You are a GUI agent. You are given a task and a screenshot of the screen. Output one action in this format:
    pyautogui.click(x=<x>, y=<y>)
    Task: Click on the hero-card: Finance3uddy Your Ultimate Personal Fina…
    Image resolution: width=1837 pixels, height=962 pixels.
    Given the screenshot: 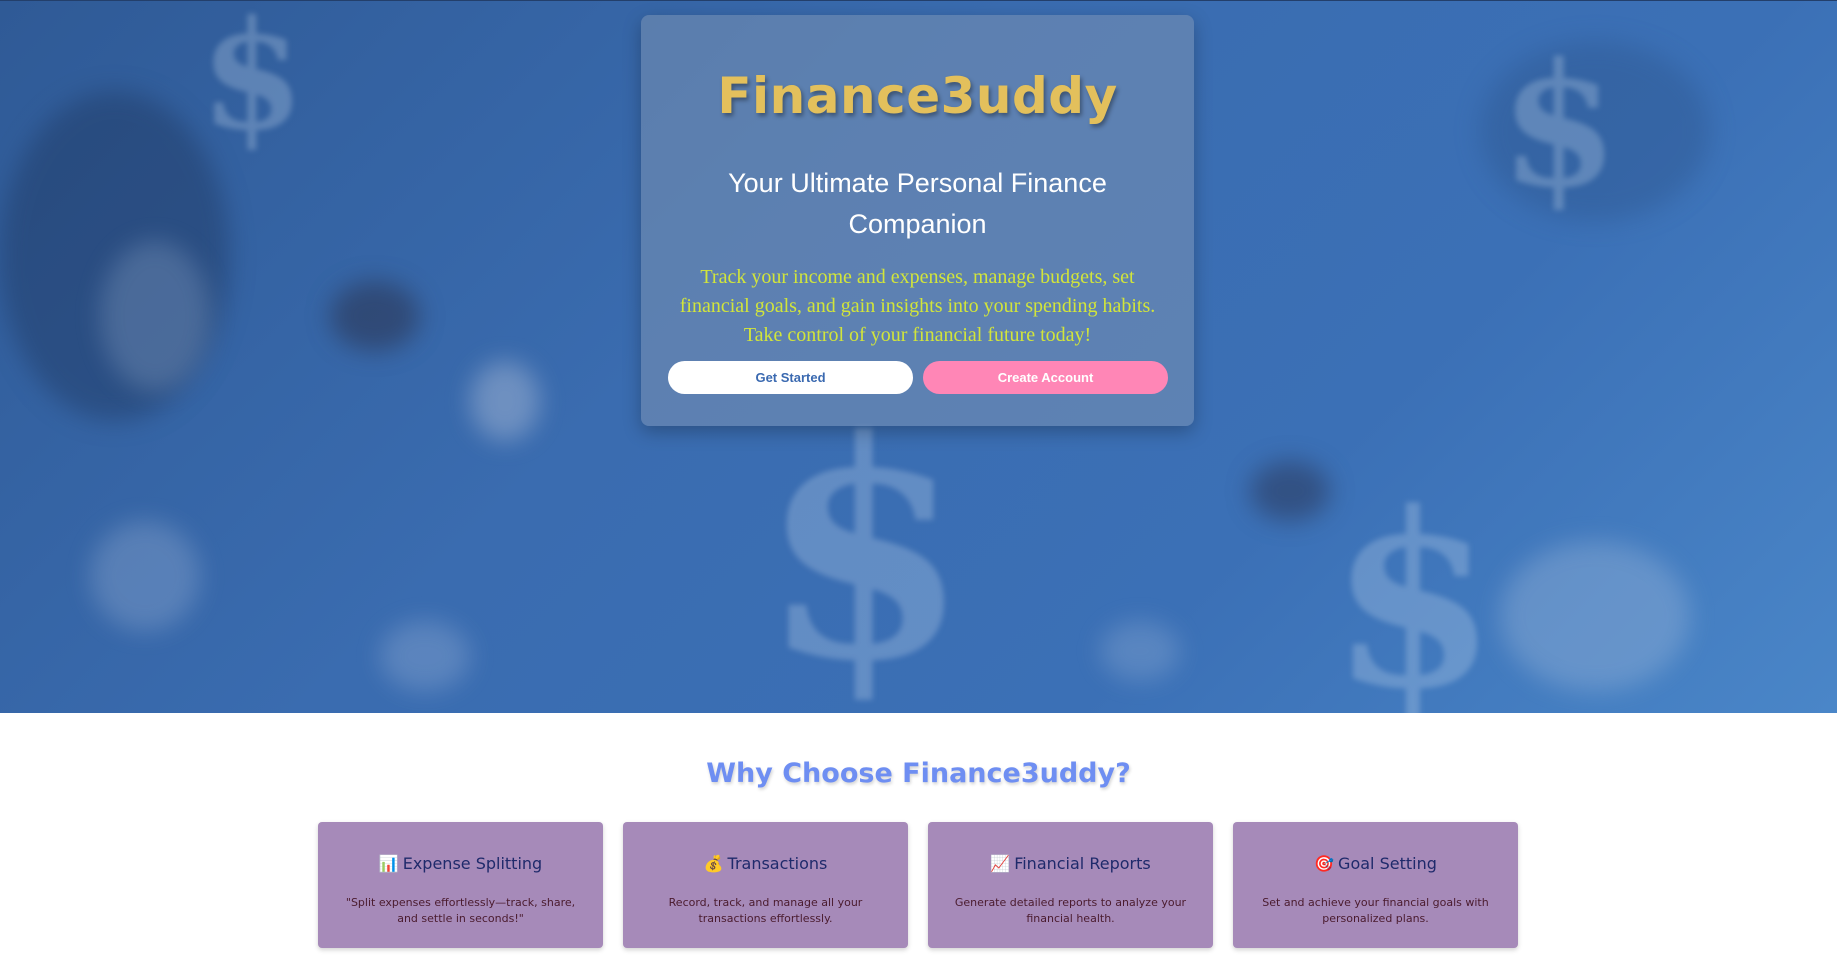 What is the action you would take?
    pyautogui.click(x=917, y=220)
    